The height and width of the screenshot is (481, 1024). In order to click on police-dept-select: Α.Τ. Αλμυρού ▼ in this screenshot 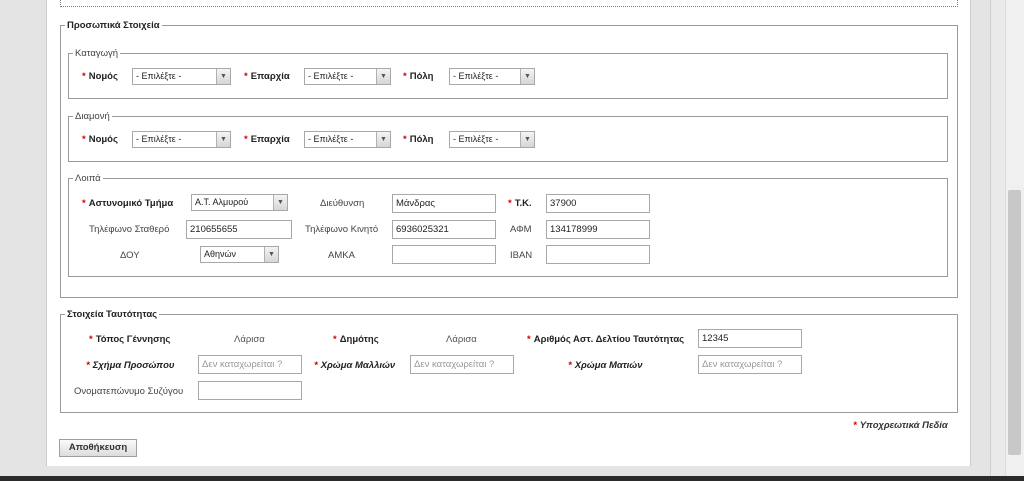, I will do `click(239, 202)`.